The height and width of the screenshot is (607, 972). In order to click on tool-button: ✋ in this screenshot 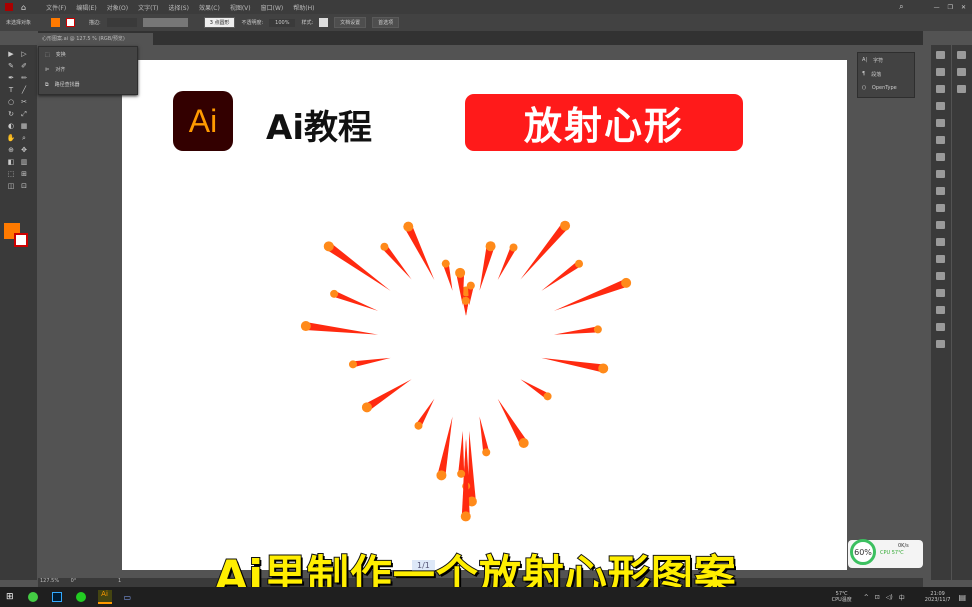, I will do `click(11, 138)`.